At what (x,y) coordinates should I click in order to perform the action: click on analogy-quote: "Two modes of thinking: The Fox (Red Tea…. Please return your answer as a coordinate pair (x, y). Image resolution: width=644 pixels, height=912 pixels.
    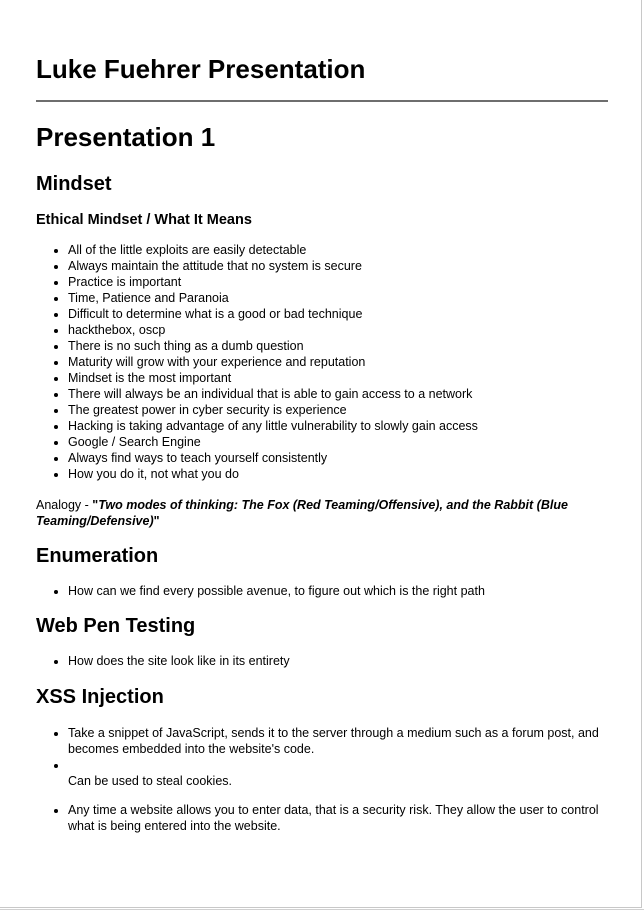
    Looking at the image, I should click on (302, 513).